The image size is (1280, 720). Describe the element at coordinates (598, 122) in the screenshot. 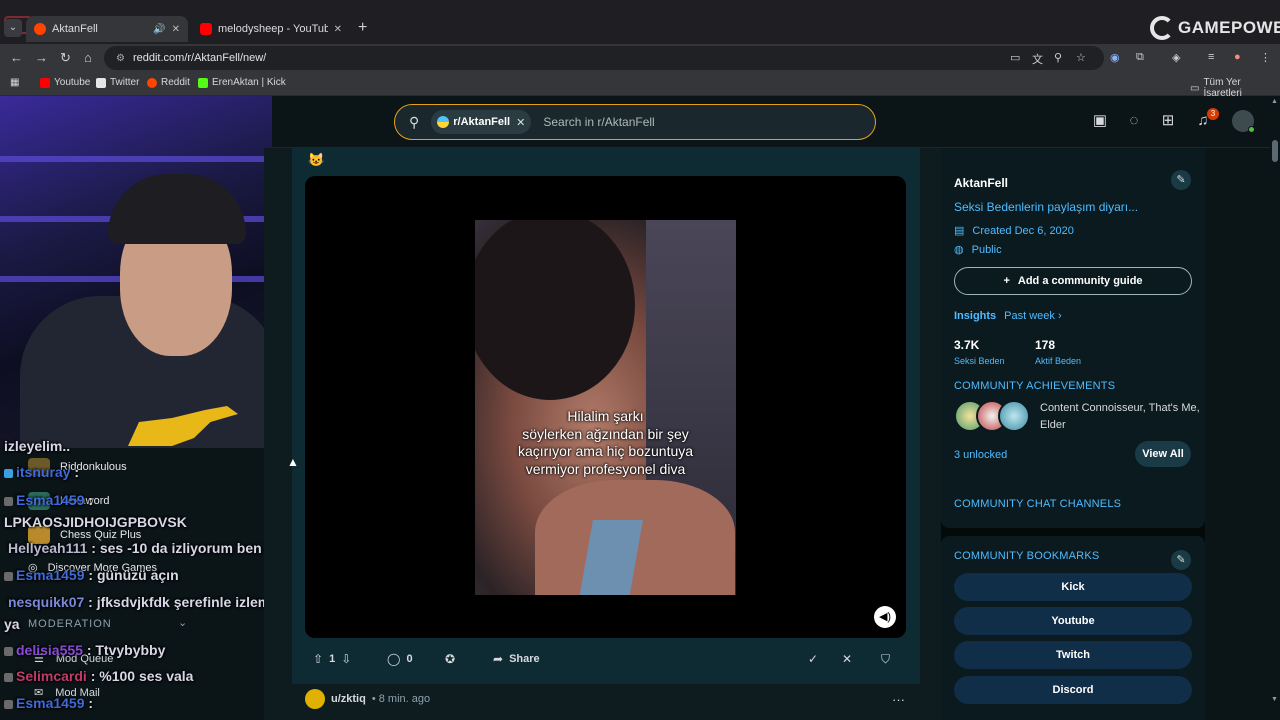

I see `search-input: Search in r/AktanFell` at that location.